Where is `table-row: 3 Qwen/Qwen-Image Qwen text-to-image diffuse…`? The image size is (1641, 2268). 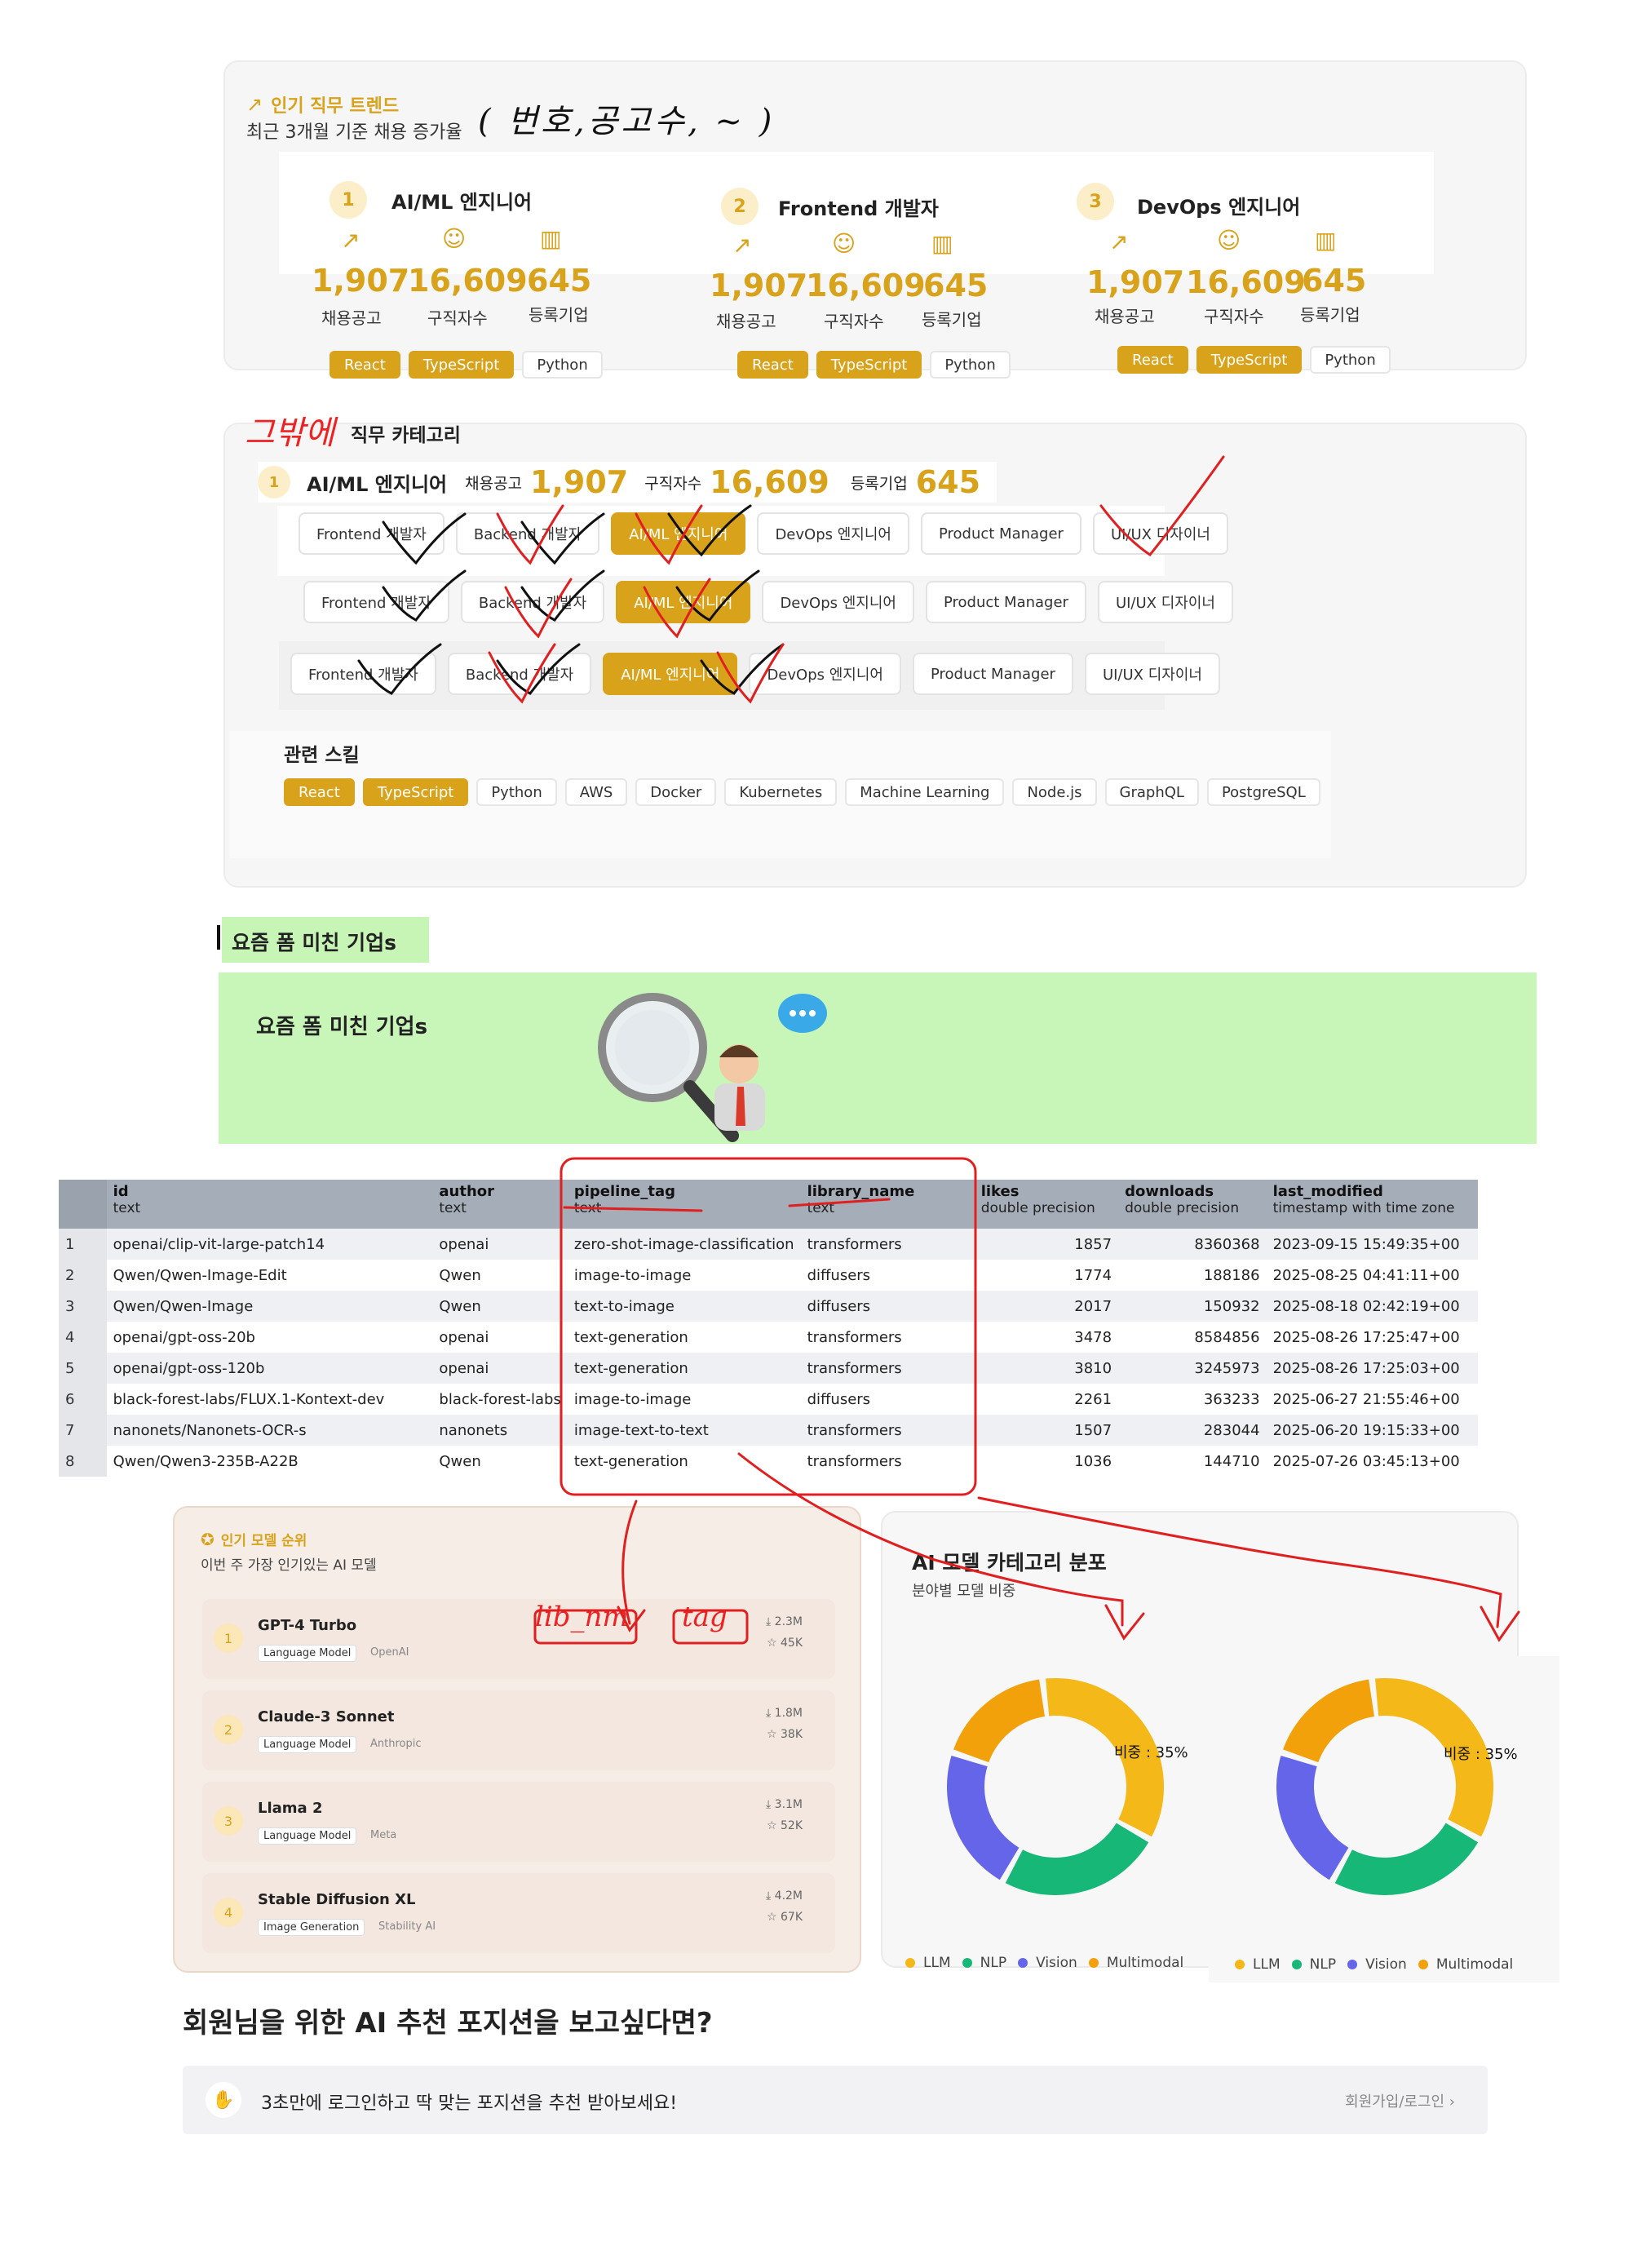
table-row: 3 Qwen/Qwen-Image Qwen text-to-image diffuse… is located at coordinates (768, 1306).